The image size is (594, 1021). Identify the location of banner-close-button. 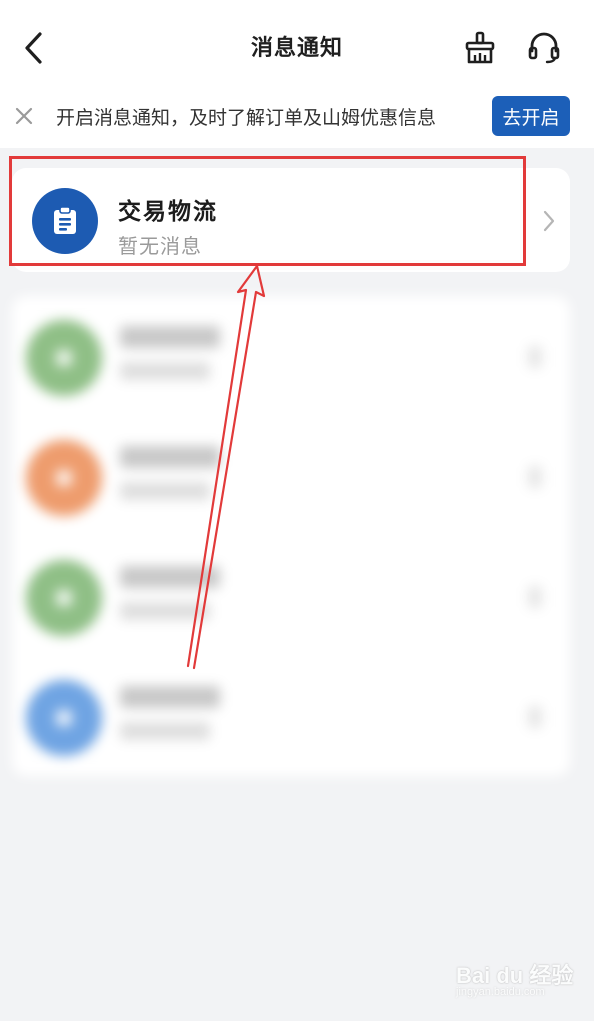
(24, 116).